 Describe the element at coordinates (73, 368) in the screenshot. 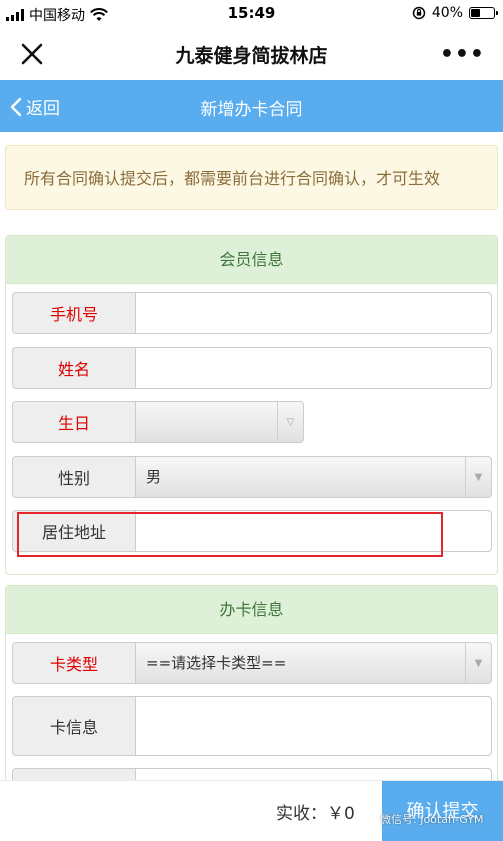

I see `name-label: 姓名` at that location.